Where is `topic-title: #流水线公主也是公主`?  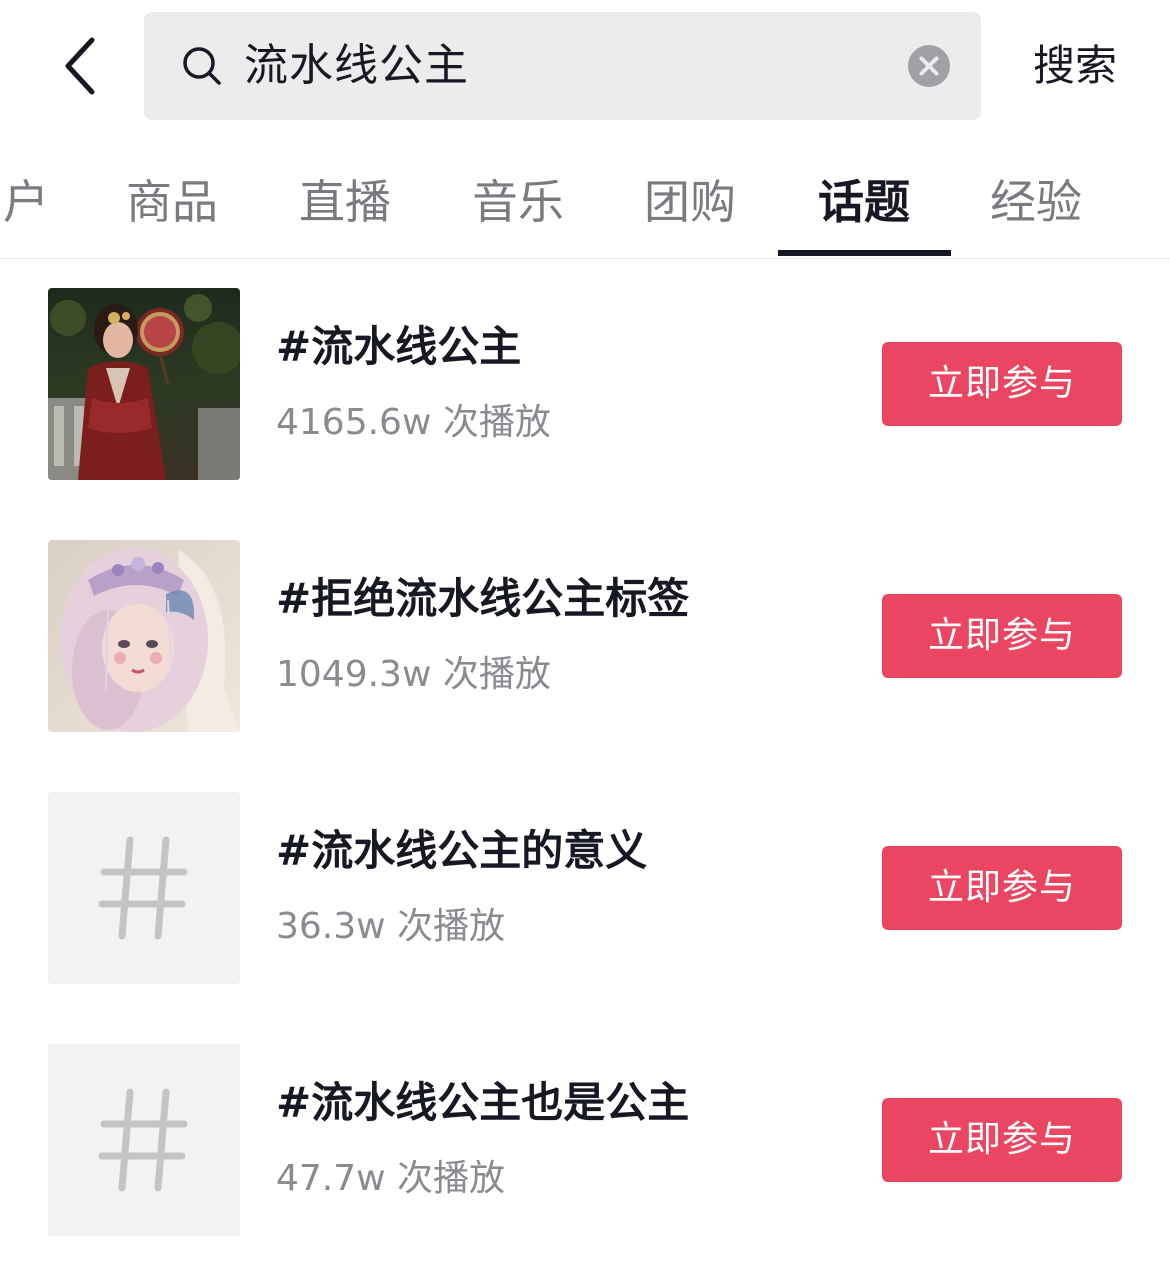 topic-title: #流水线公主也是公主 is located at coordinates (483, 1102).